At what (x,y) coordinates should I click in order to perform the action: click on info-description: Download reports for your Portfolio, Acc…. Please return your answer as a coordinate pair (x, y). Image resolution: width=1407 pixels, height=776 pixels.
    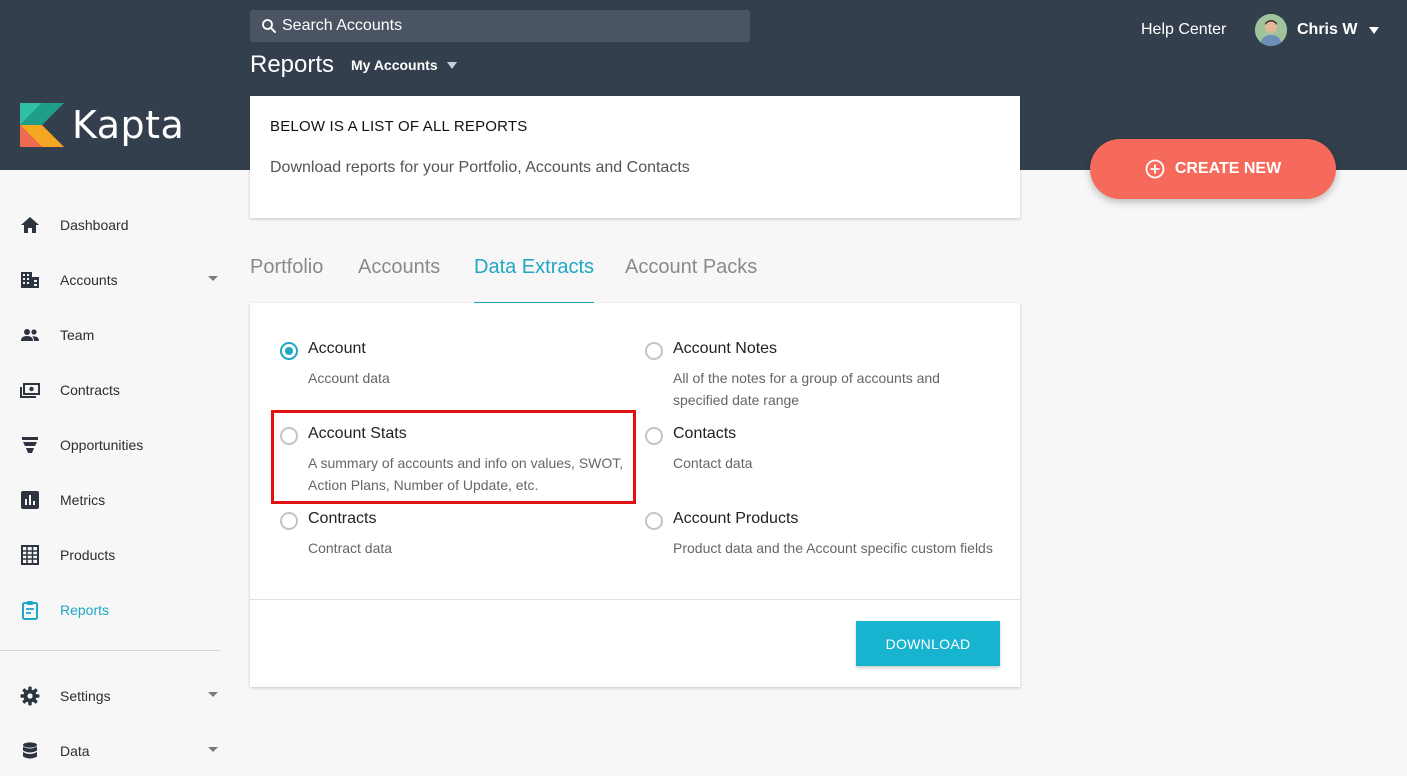
    Looking at the image, I should click on (480, 167).